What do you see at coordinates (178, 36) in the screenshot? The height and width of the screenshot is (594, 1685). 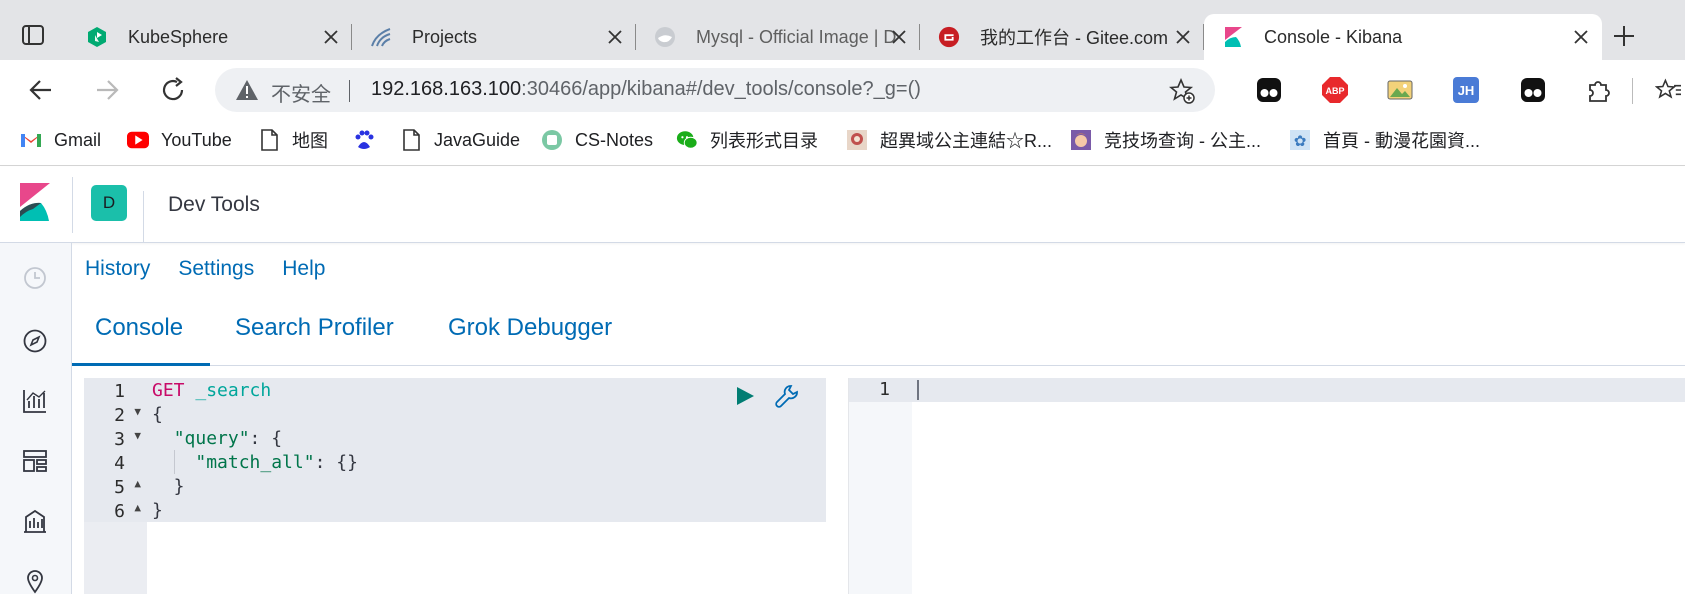 I see `tab-title: KubeSphere` at bounding box center [178, 36].